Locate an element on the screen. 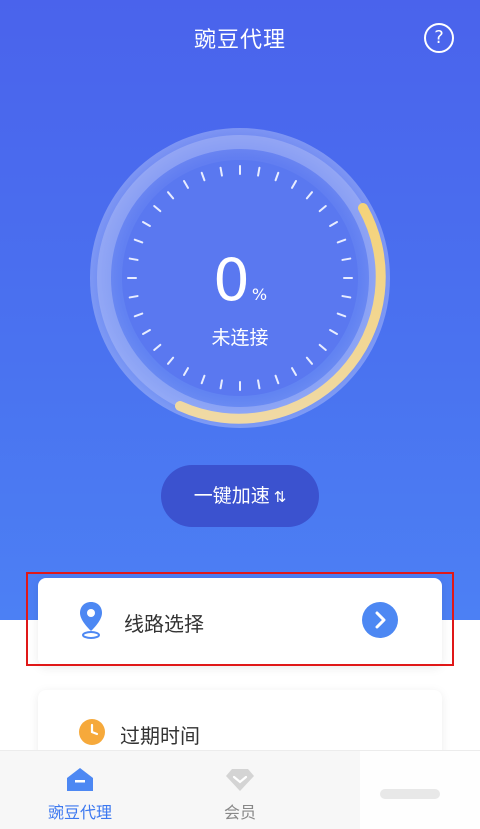 This screenshot has height=829, width=480. nav-member-label: 会员 is located at coordinates (239, 812).